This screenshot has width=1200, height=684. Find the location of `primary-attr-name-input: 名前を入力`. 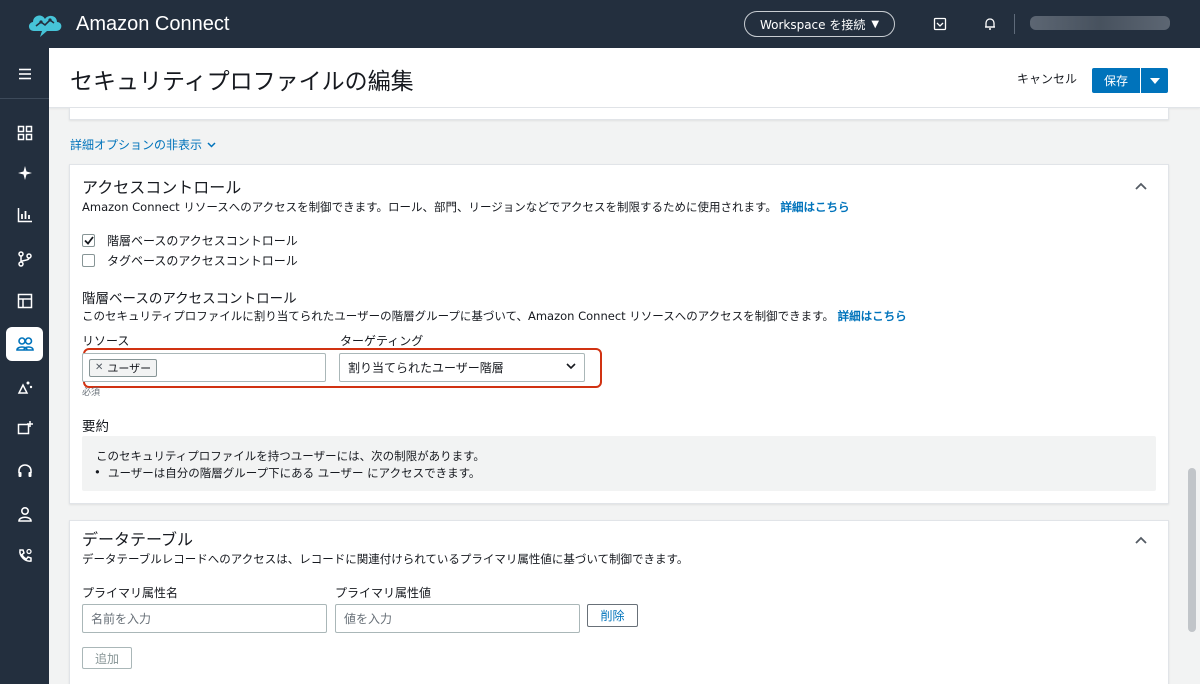

primary-attr-name-input: 名前を入力 is located at coordinates (204, 618).